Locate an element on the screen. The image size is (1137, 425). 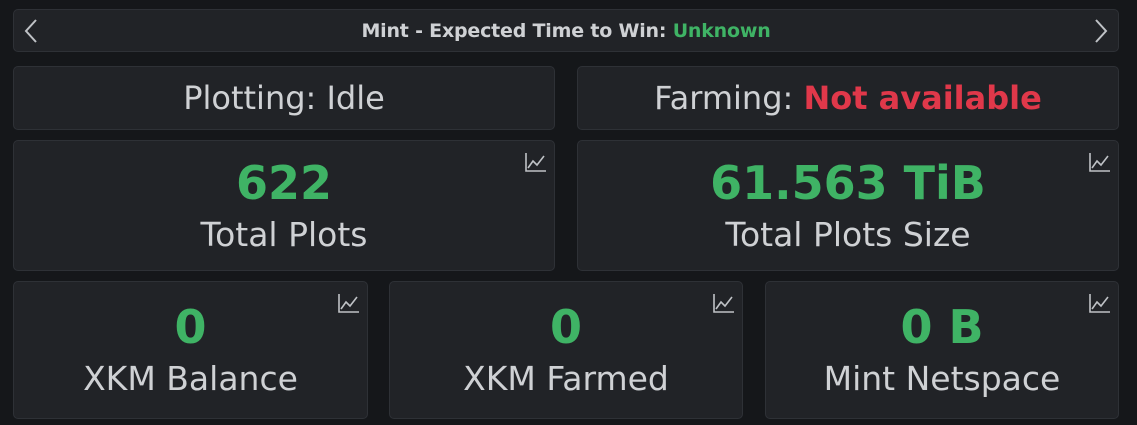
xkm-balance-card: 0 XKM Balance is located at coordinates (190, 350).